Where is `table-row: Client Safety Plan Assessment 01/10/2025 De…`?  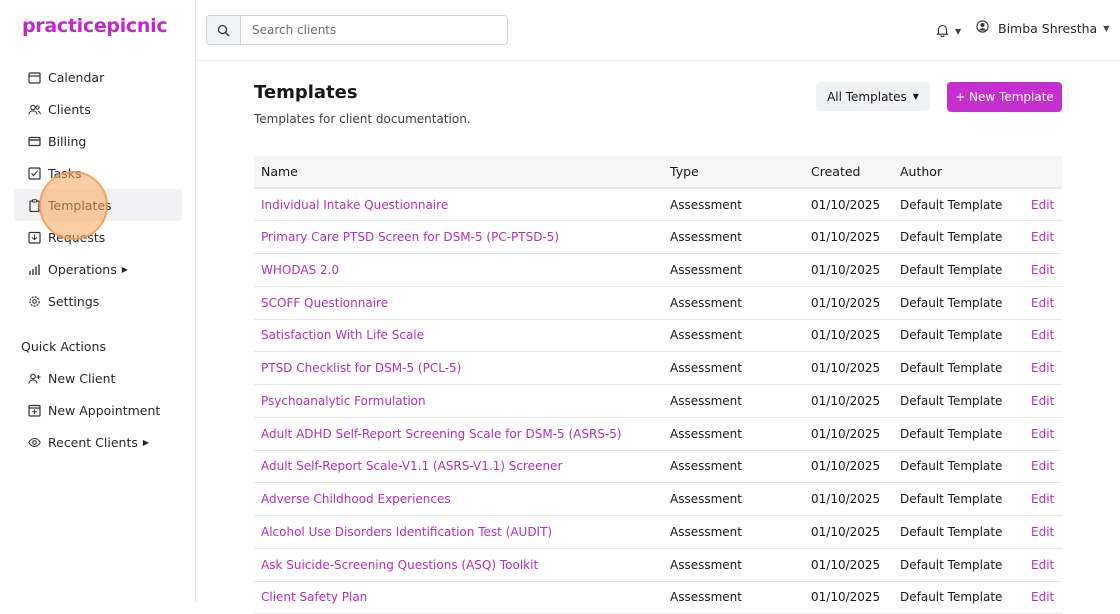 table-row: Client Safety Plan Assessment 01/10/2025 De… is located at coordinates (658, 597).